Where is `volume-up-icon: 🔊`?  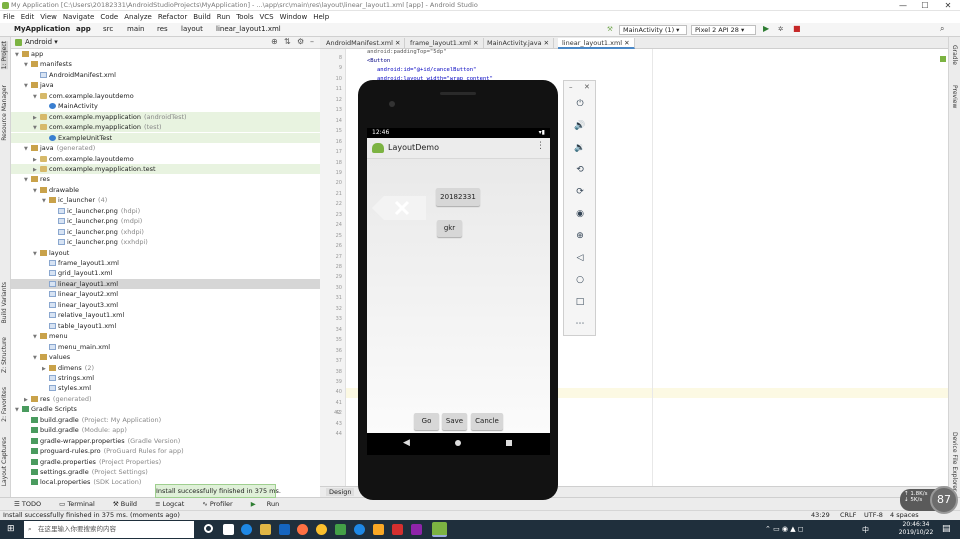
volume-up-icon: 🔊 is located at coordinates (580, 126).